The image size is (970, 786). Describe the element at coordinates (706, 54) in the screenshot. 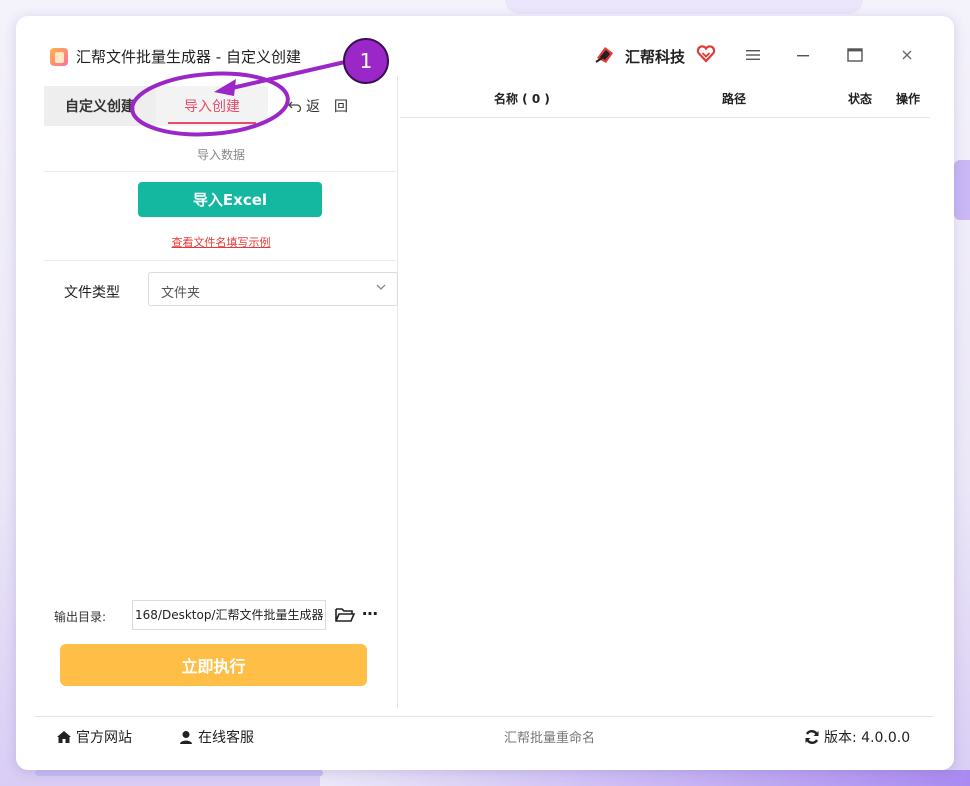

I see `vip-heart-icon` at that location.